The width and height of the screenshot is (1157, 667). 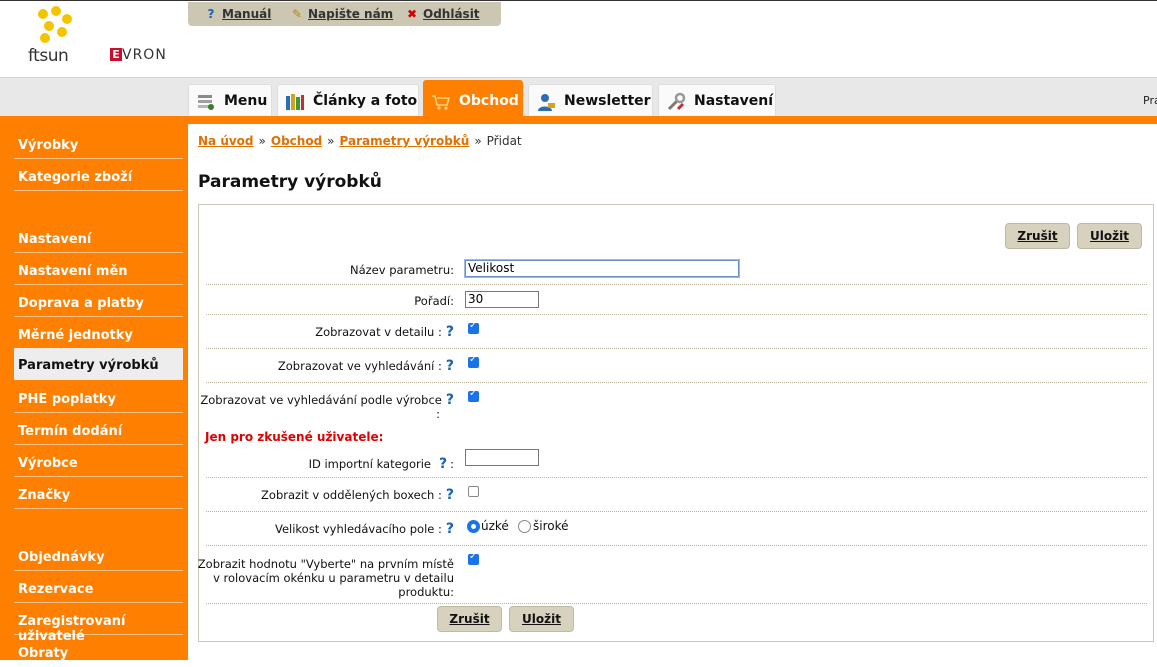 What do you see at coordinates (412, 14) in the screenshot?
I see `close-icon: ✖` at bounding box center [412, 14].